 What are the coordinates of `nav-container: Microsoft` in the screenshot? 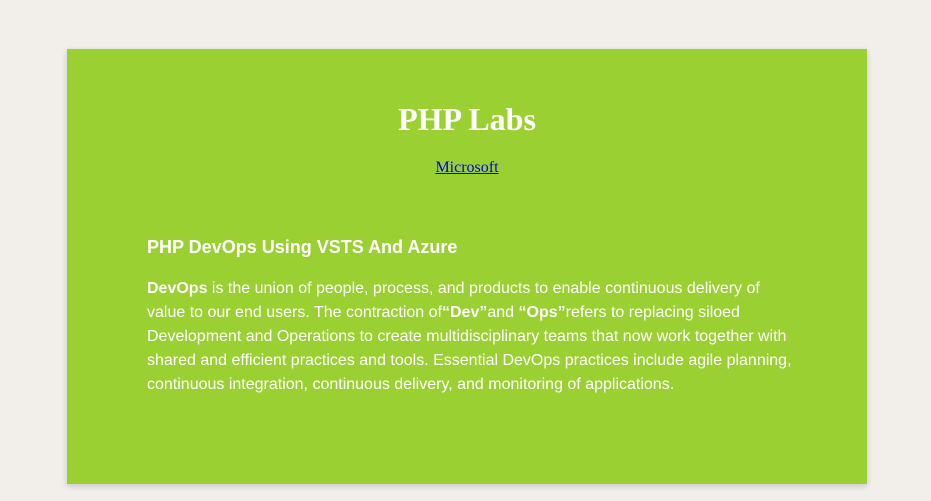 It's located at (467, 168).